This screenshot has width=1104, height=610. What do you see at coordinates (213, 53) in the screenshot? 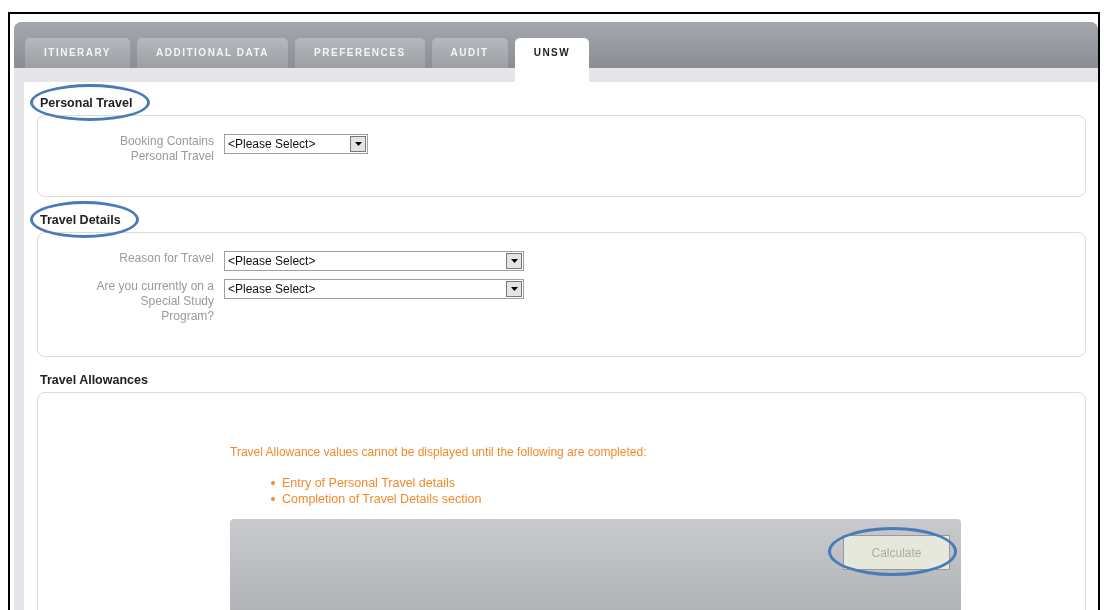
I see `tab: ADDITIONAL DATA` at bounding box center [213, 53].